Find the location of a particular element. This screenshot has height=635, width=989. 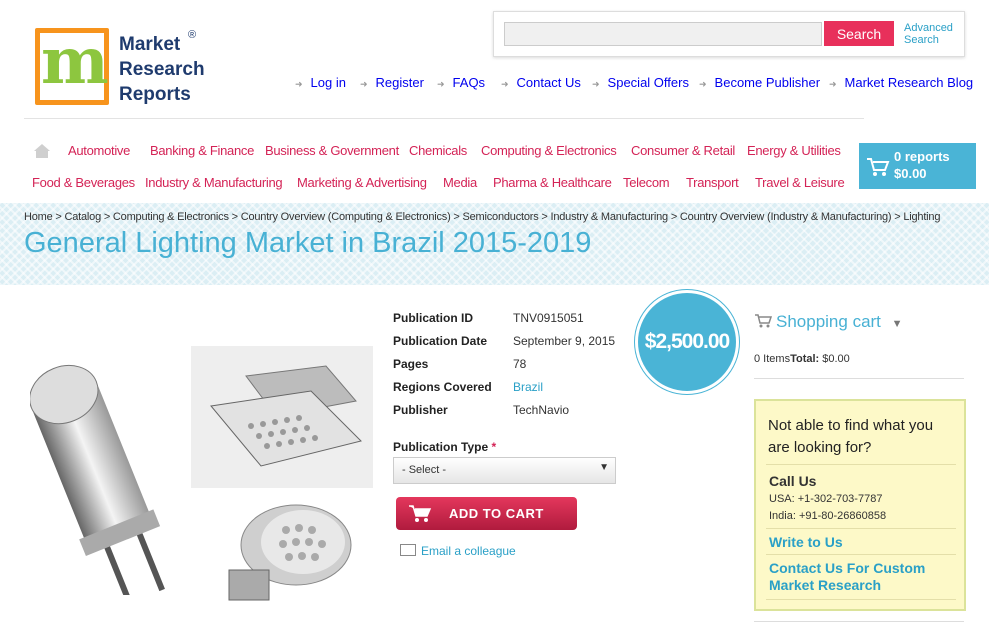

sidebar-divider is located at coordinates (859, 621).